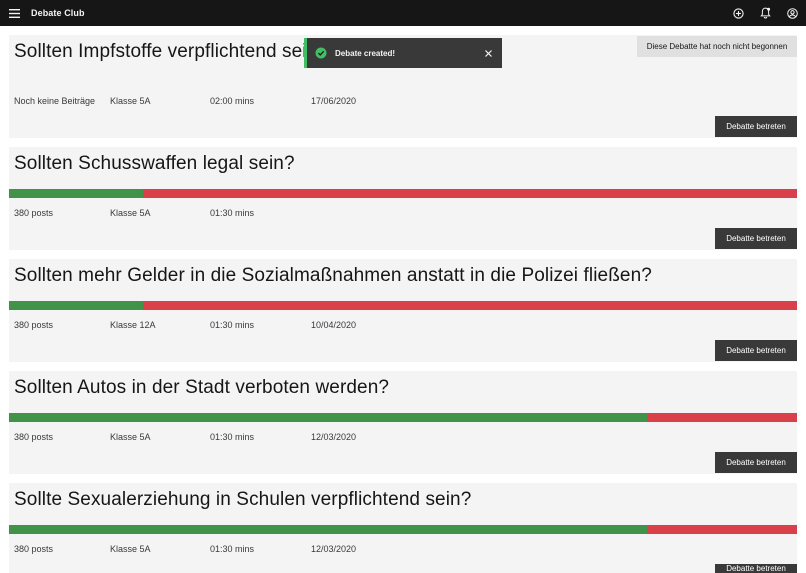 The height and width of the screenshot is (573, 806). I want to click on debate-posts: Noch keine Beiträge, so click(55, 101).